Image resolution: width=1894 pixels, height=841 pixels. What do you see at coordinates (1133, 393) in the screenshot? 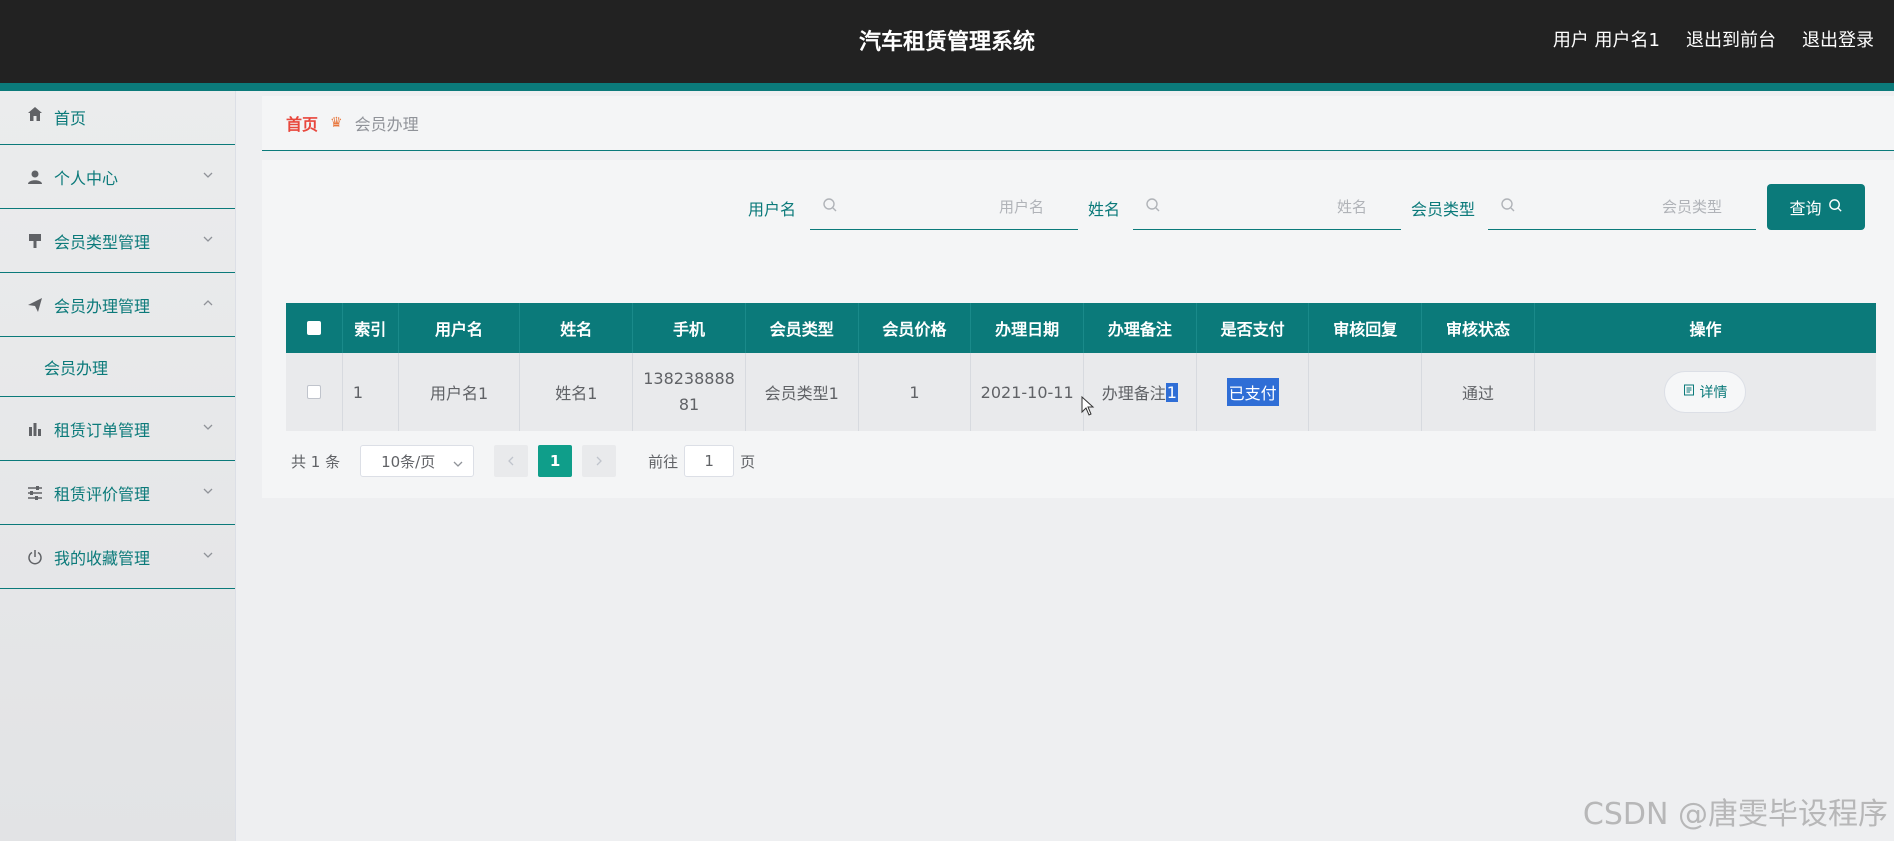
I see `remark-text: 办理备注` at bounding box center [1133, 393].